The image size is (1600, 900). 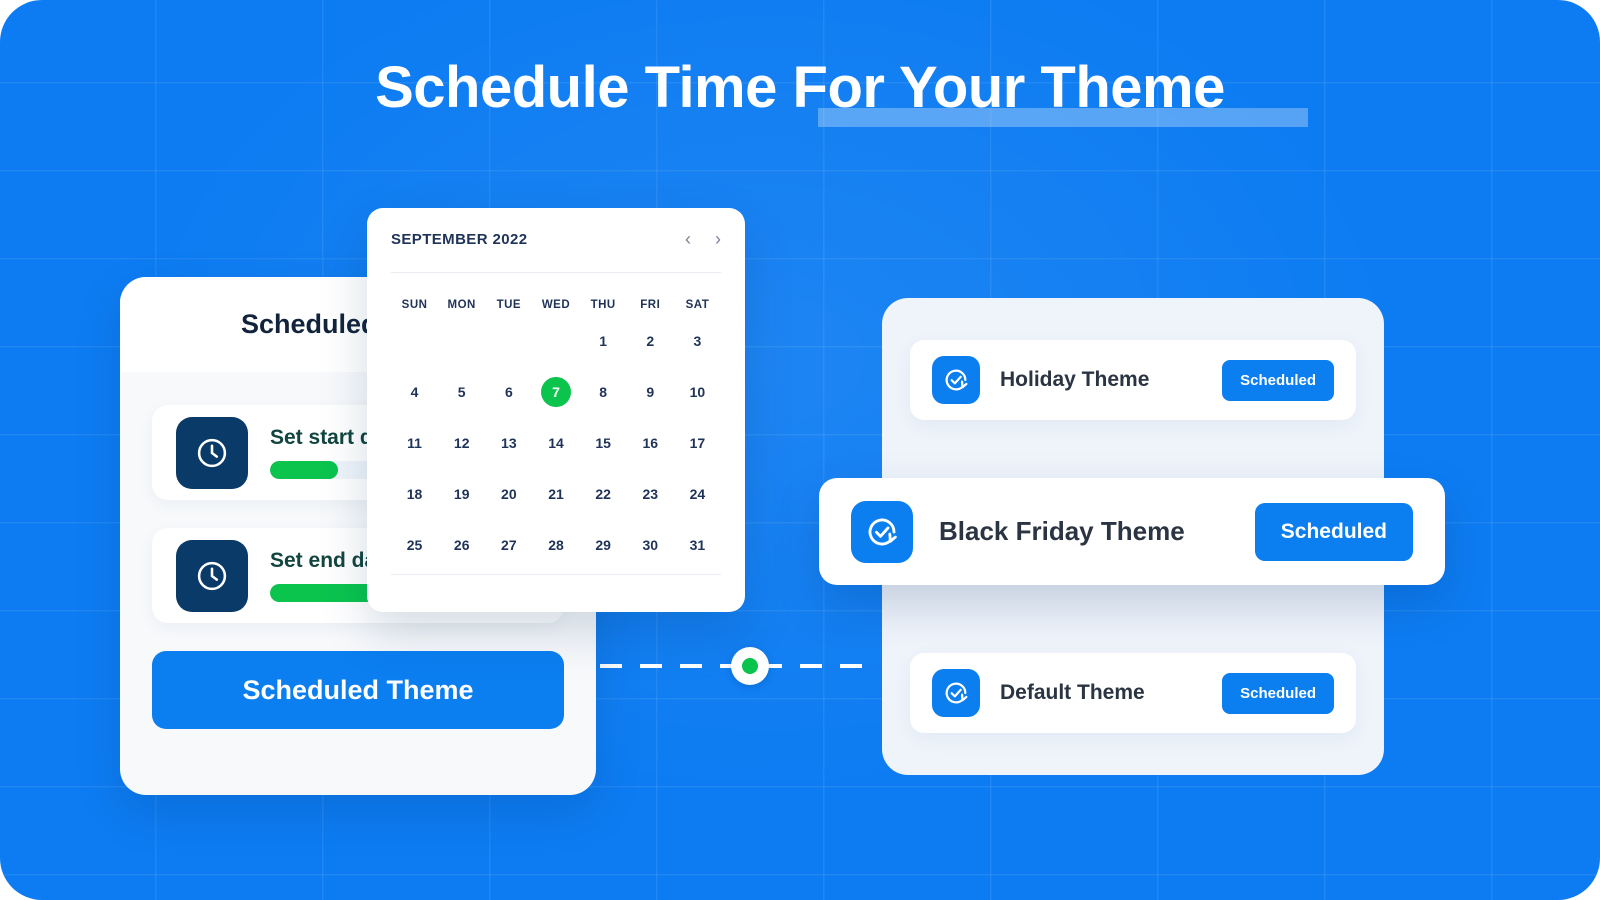 I want to click on calendar-day-value: 6, so click(x=508, y=391).